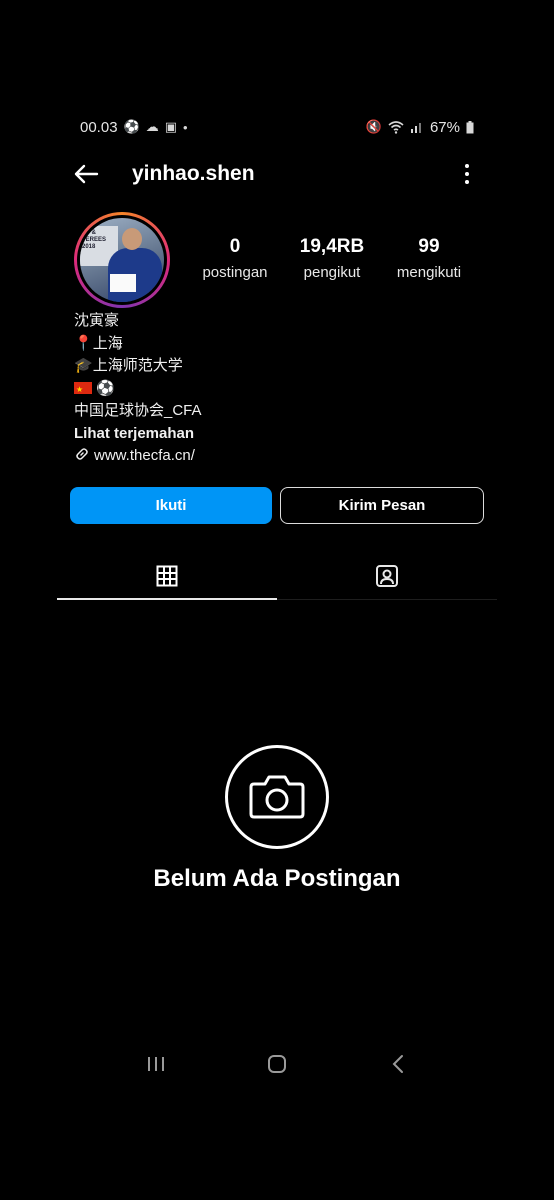 The width and height of the screenshot is (554, 1200). I want to click on signal-icon, so click(415, 128).